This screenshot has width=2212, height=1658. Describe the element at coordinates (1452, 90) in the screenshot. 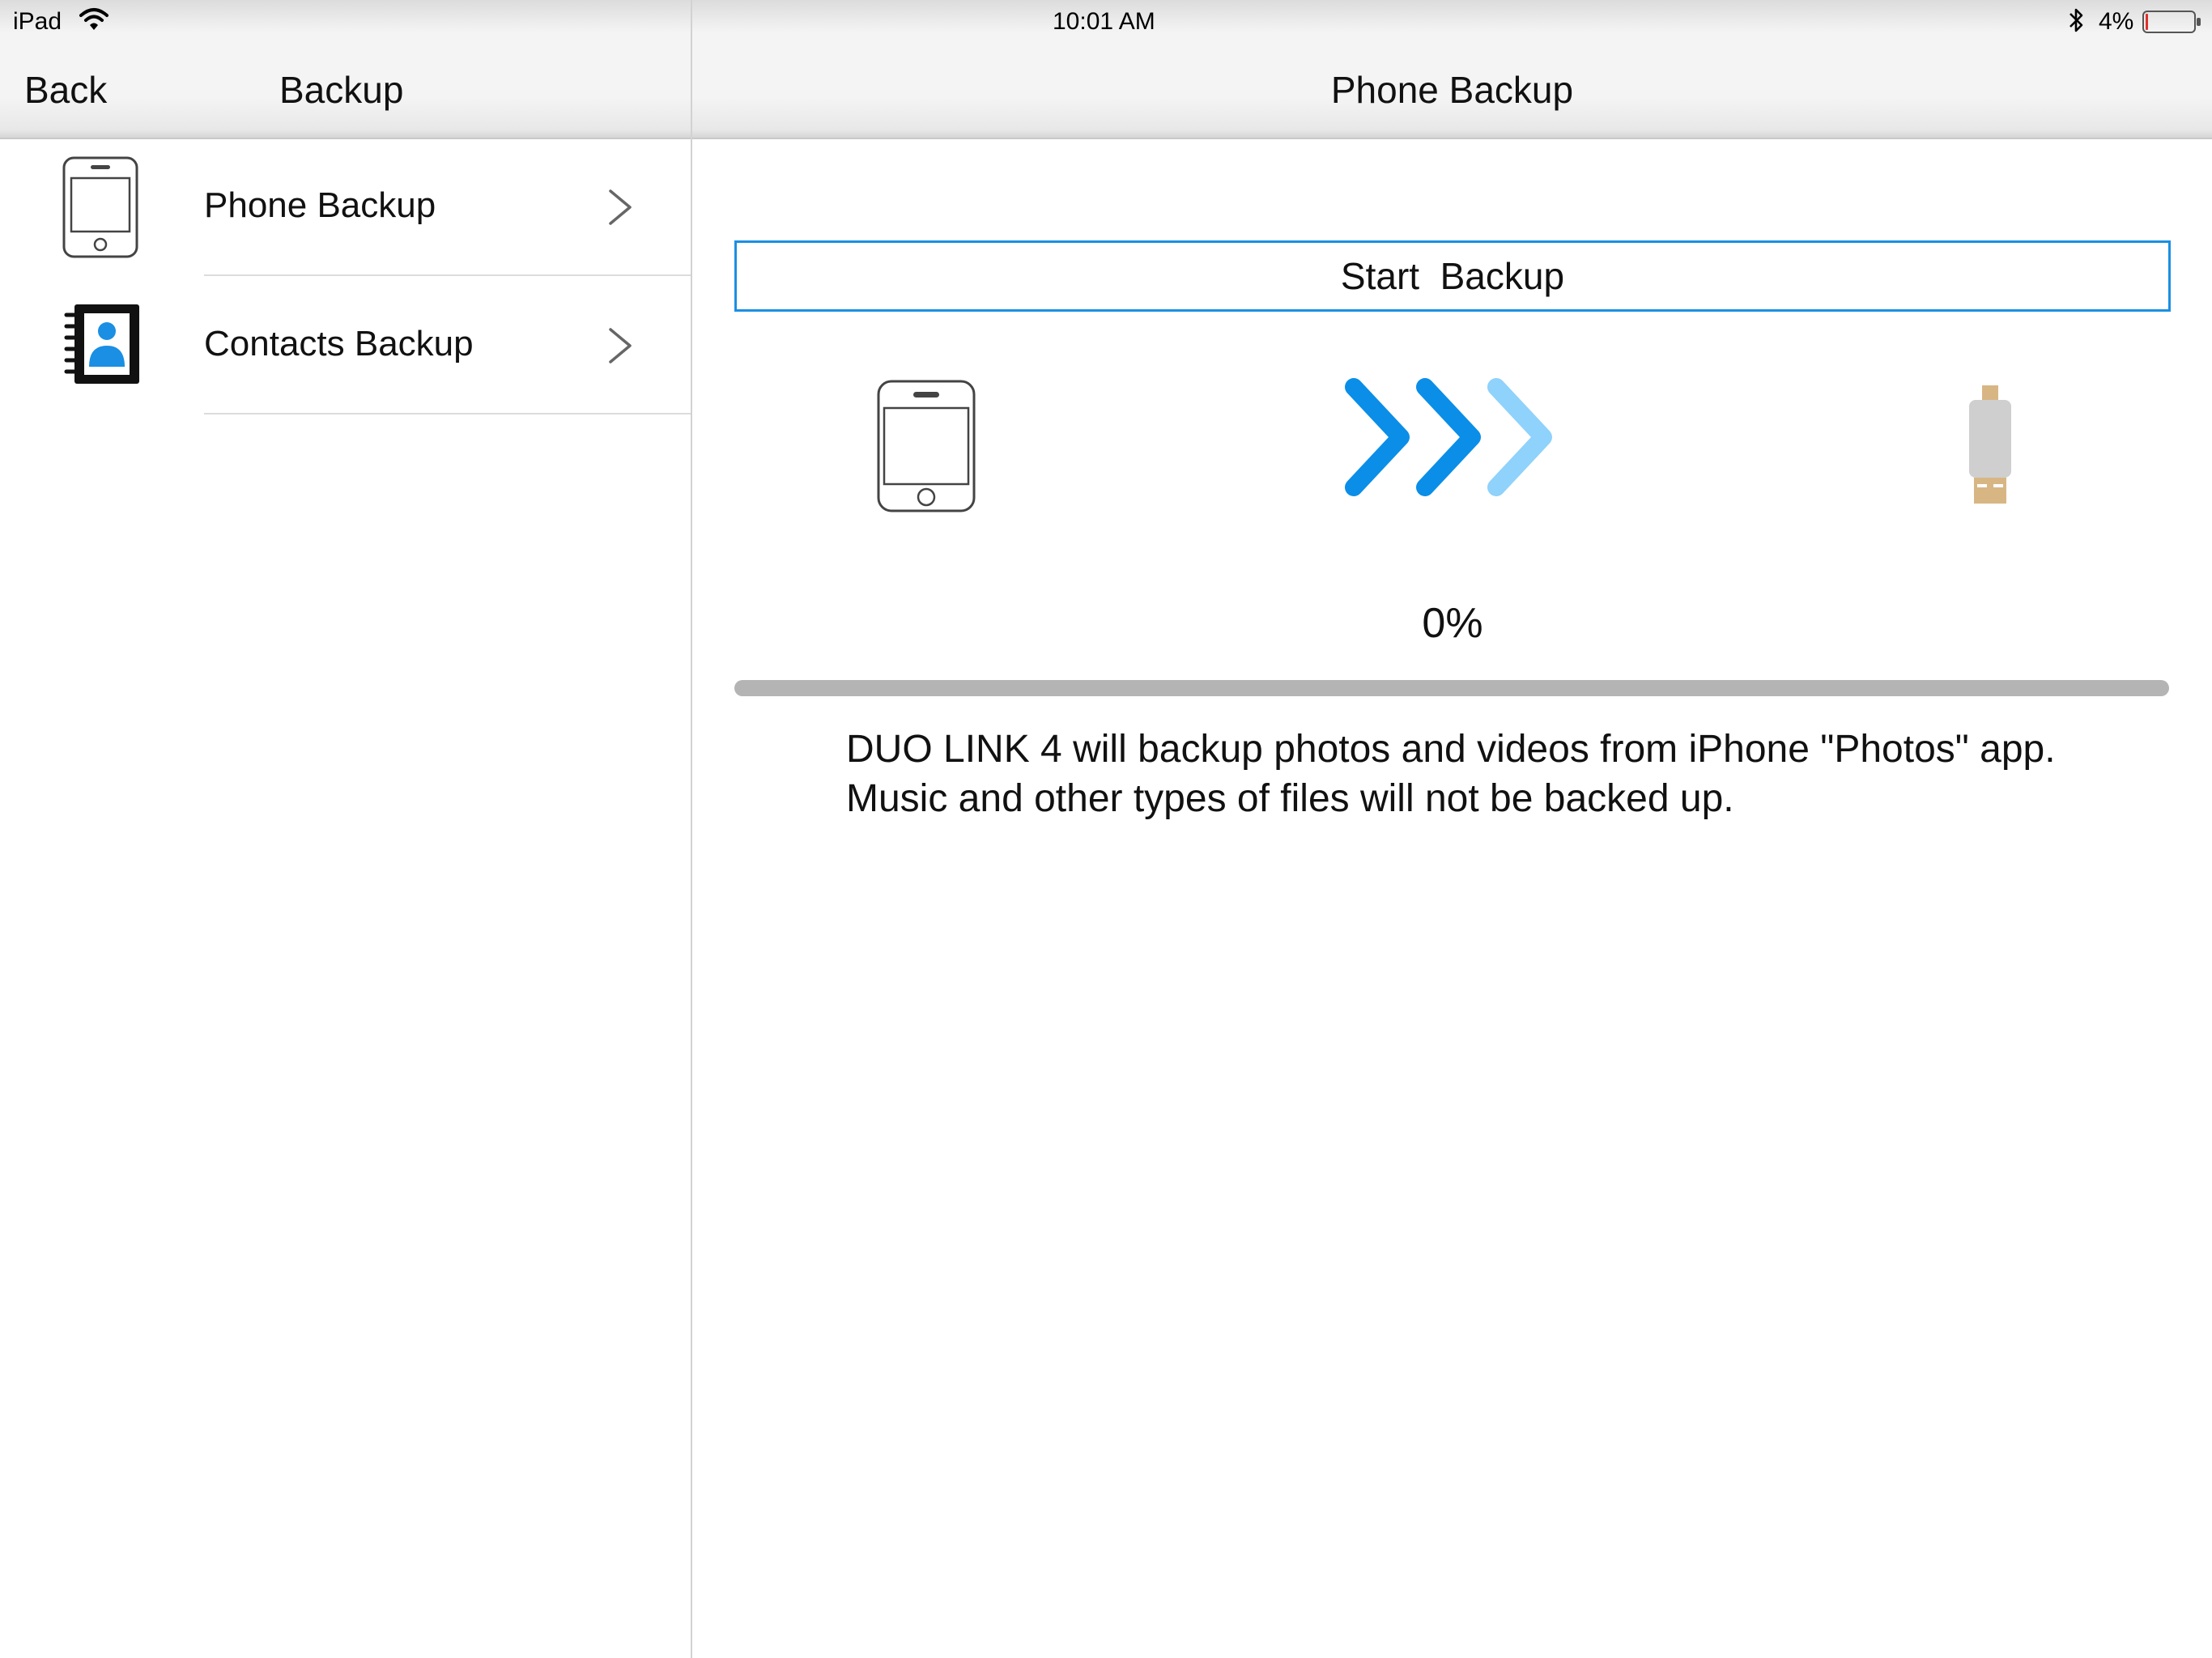

I see `page-title: Phone Backup` at that location.